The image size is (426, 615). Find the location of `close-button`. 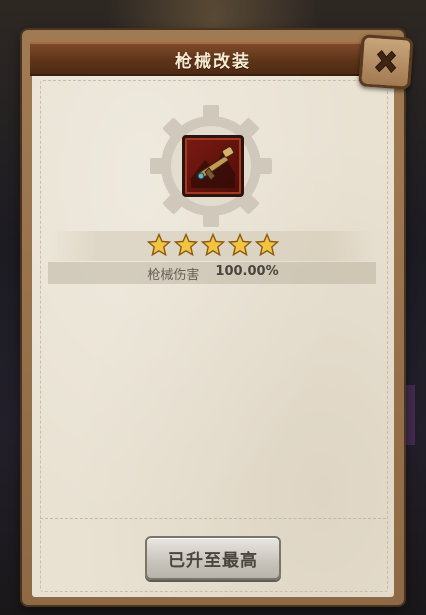

close-button is located at coordinates (386, 62).